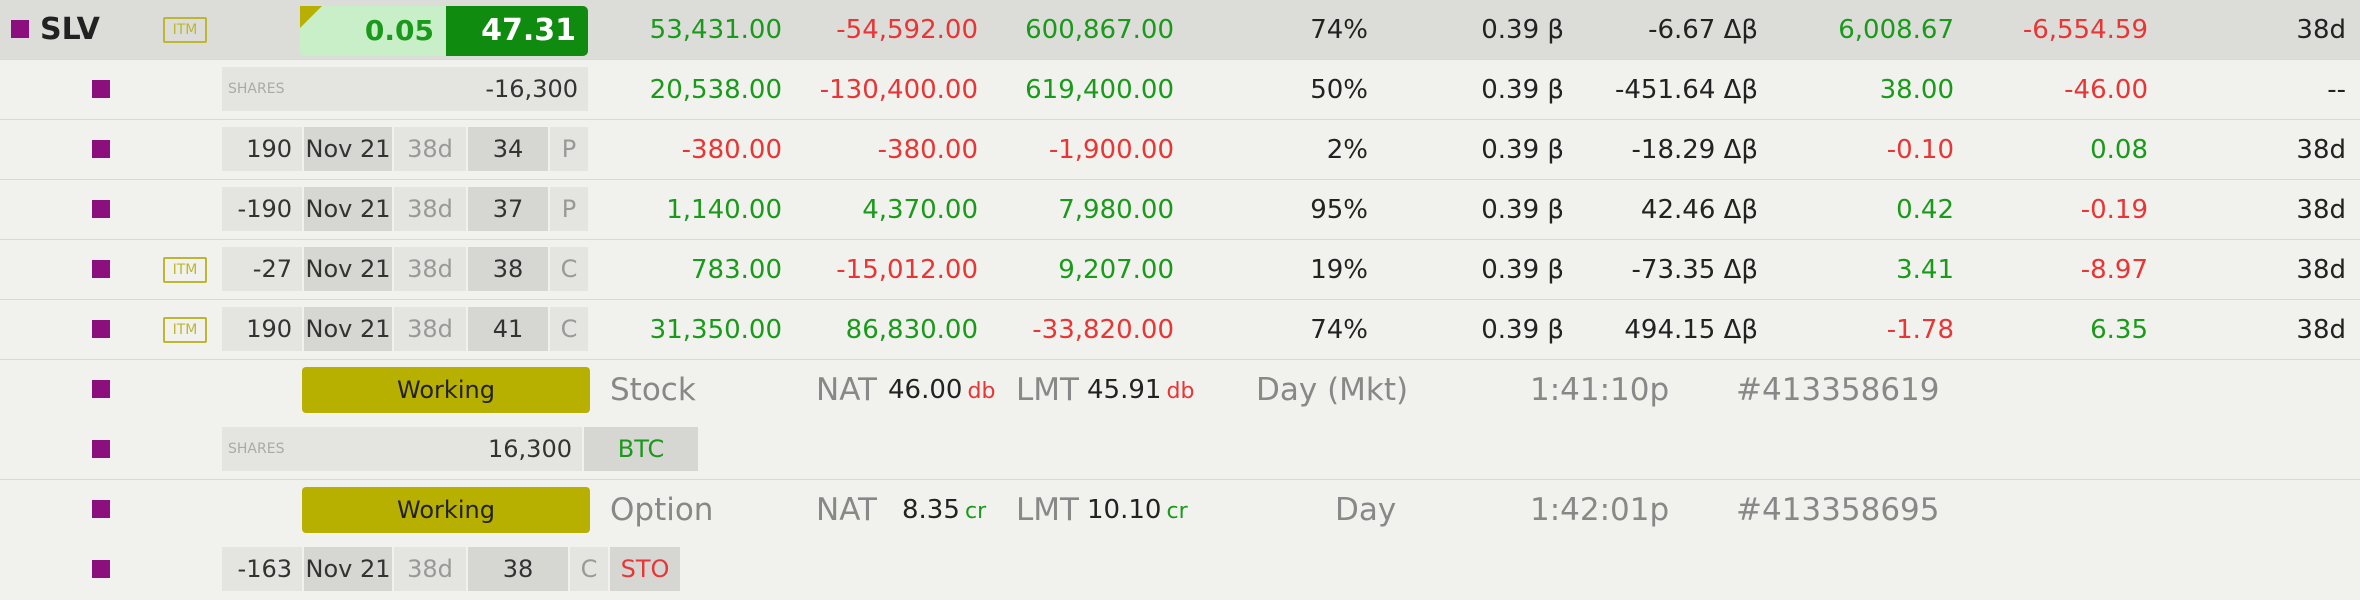  Describe the element at coordinates (641, 449) in the screenshot. I see `order-action: BTC` at that location.